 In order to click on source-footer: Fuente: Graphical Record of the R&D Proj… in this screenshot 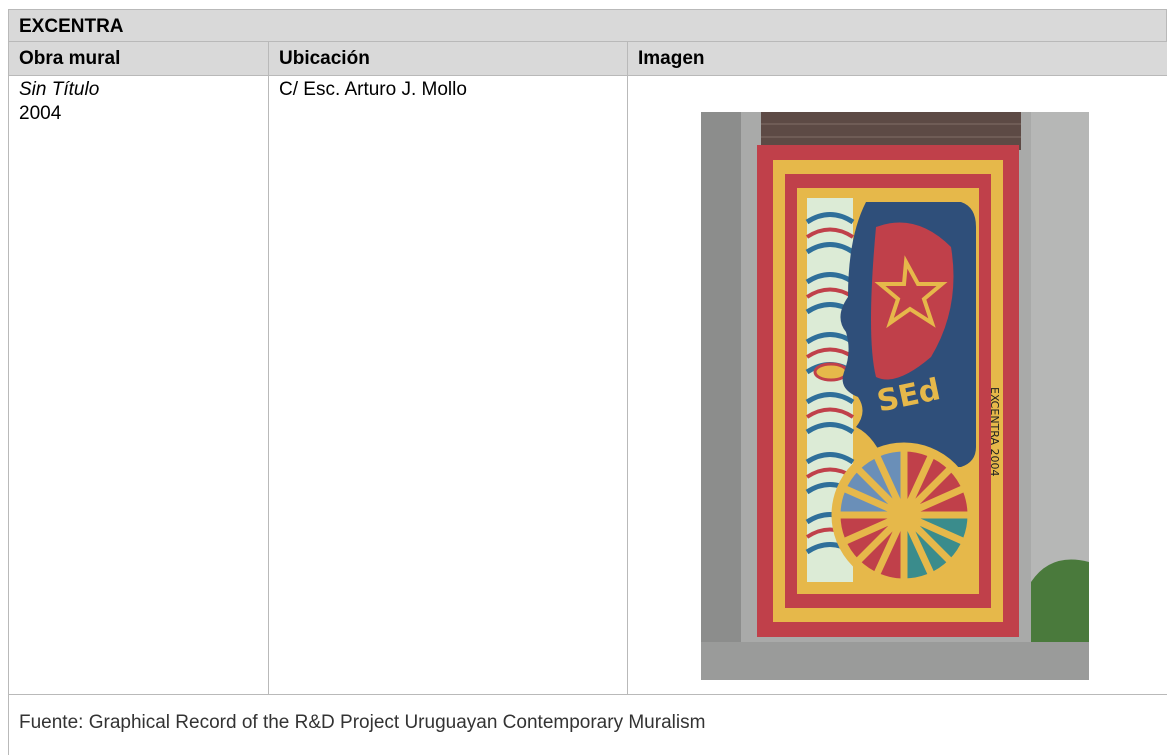, I will do `click(587, 725)`.